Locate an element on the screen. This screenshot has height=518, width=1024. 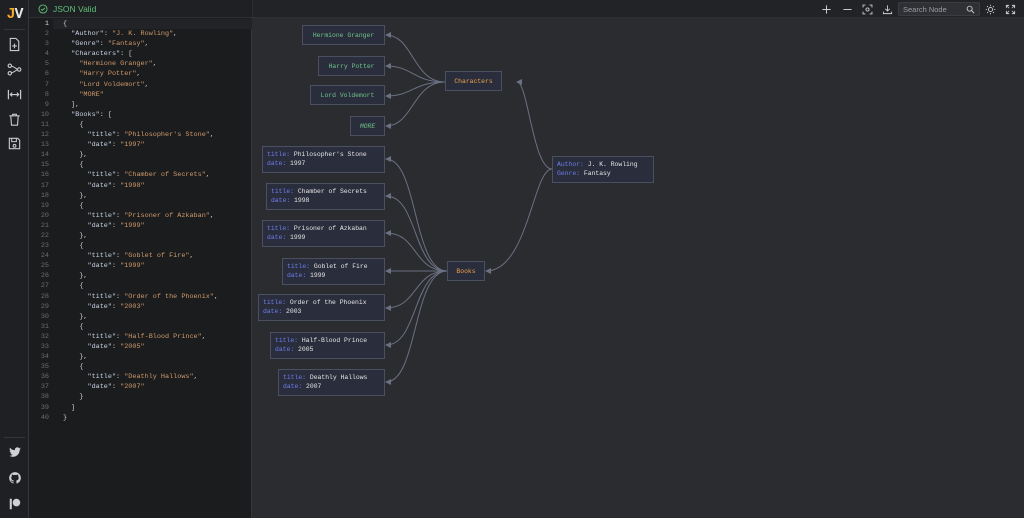
line-number: 32 is located at coordinates (44, 336).